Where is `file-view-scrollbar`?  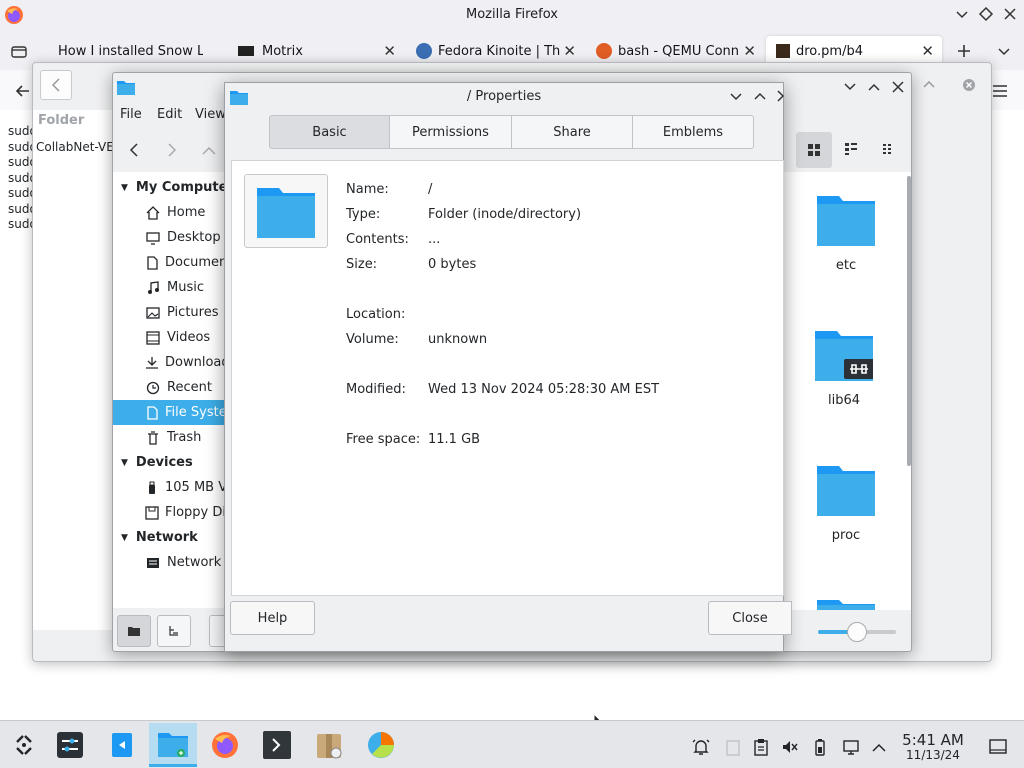 file-view-scrollbar is located at coordinates (909, 321).